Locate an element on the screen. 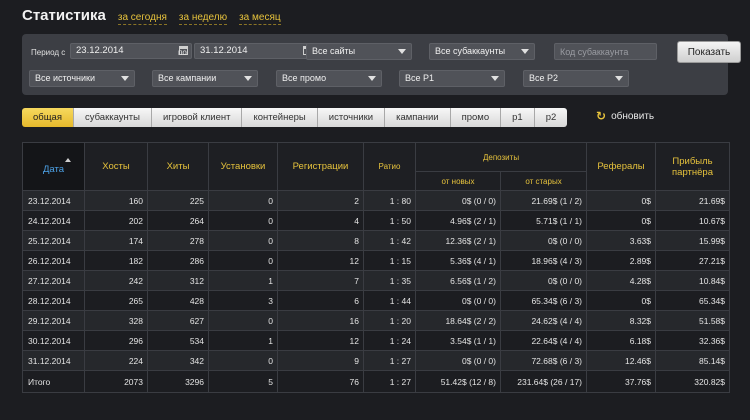  cell-date: 31.12.2014 is located at coordinates (53, 360).